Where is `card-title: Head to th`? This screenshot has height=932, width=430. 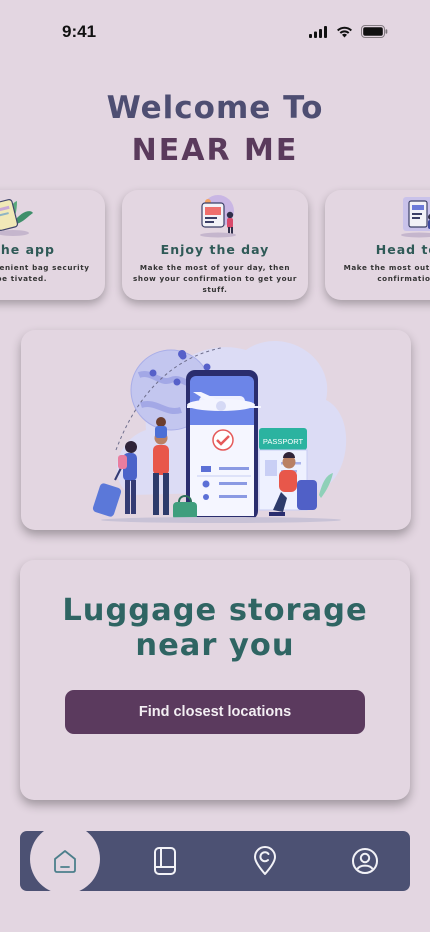 card-title: Head to th is located at coordinates (402, 249).